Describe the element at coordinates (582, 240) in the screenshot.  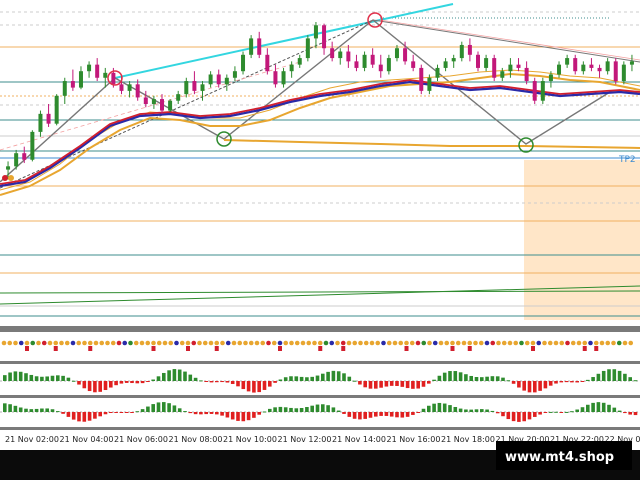
I see `target-zone` at that location.